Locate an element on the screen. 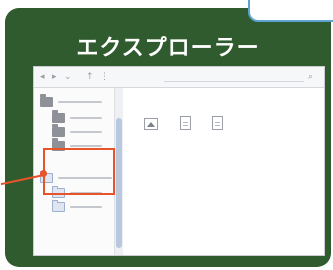 This screenshot has height=270, width=333. forward-icon: ▸ is located at coordinates (54, 77).